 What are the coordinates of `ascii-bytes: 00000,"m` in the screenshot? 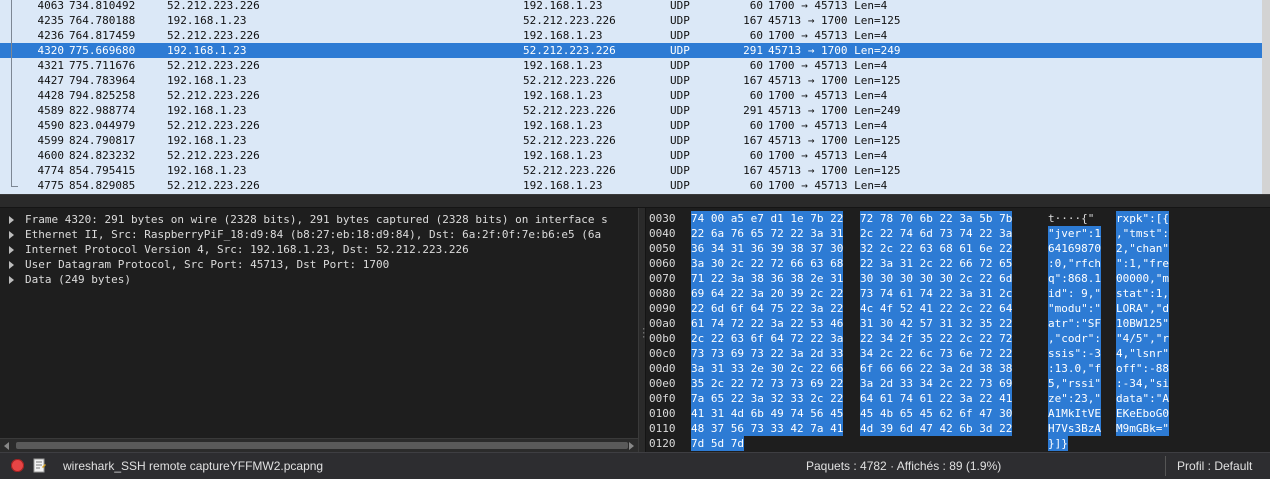 It's located at (1142, 278).